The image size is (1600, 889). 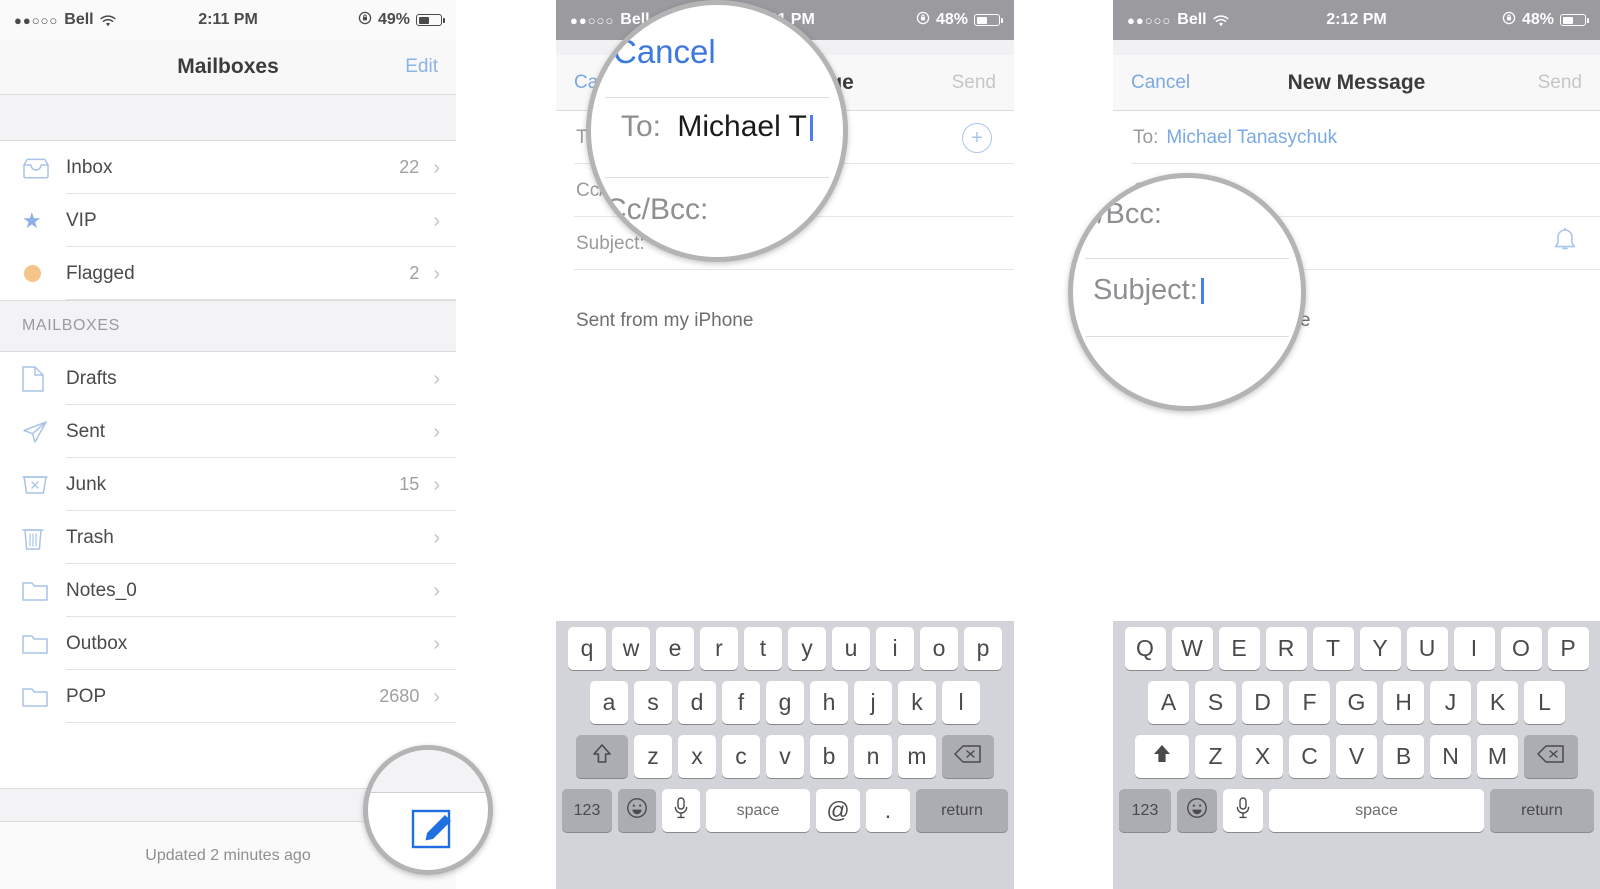 I want to click on key-h: H, so click(x=1403, y=702).